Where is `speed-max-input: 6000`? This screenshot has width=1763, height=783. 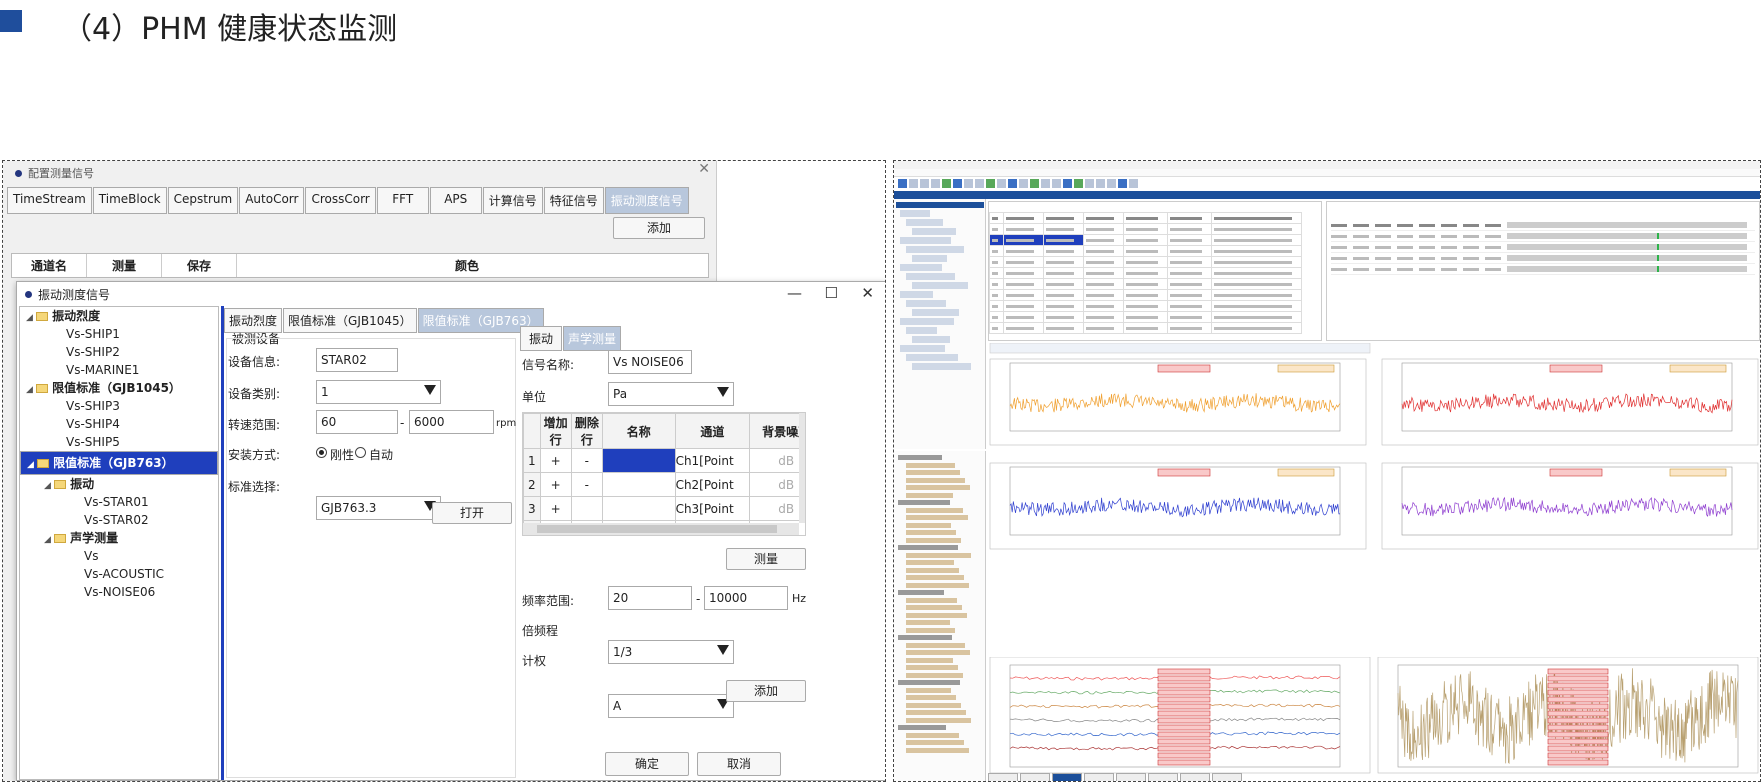
speed-max-input: 6000 is located at coordinates (451, 422).